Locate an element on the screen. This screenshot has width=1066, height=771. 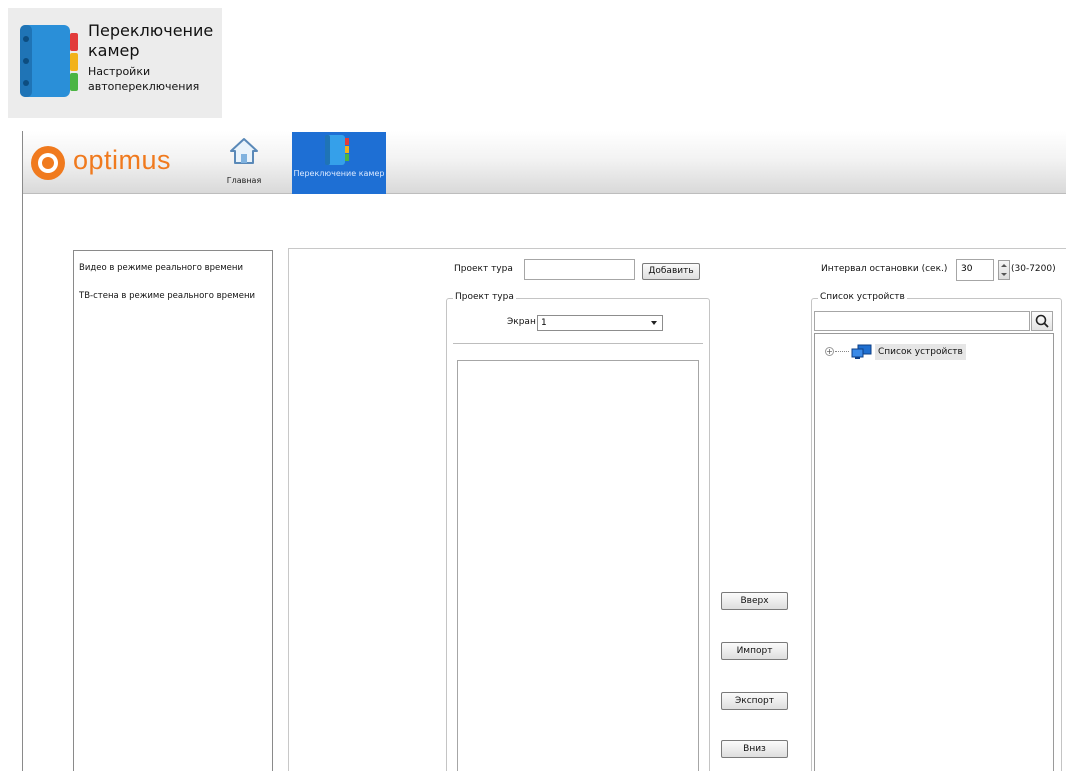
top-toolbar: optimus Главная Переключение камер is located at coordinates (544, 162).